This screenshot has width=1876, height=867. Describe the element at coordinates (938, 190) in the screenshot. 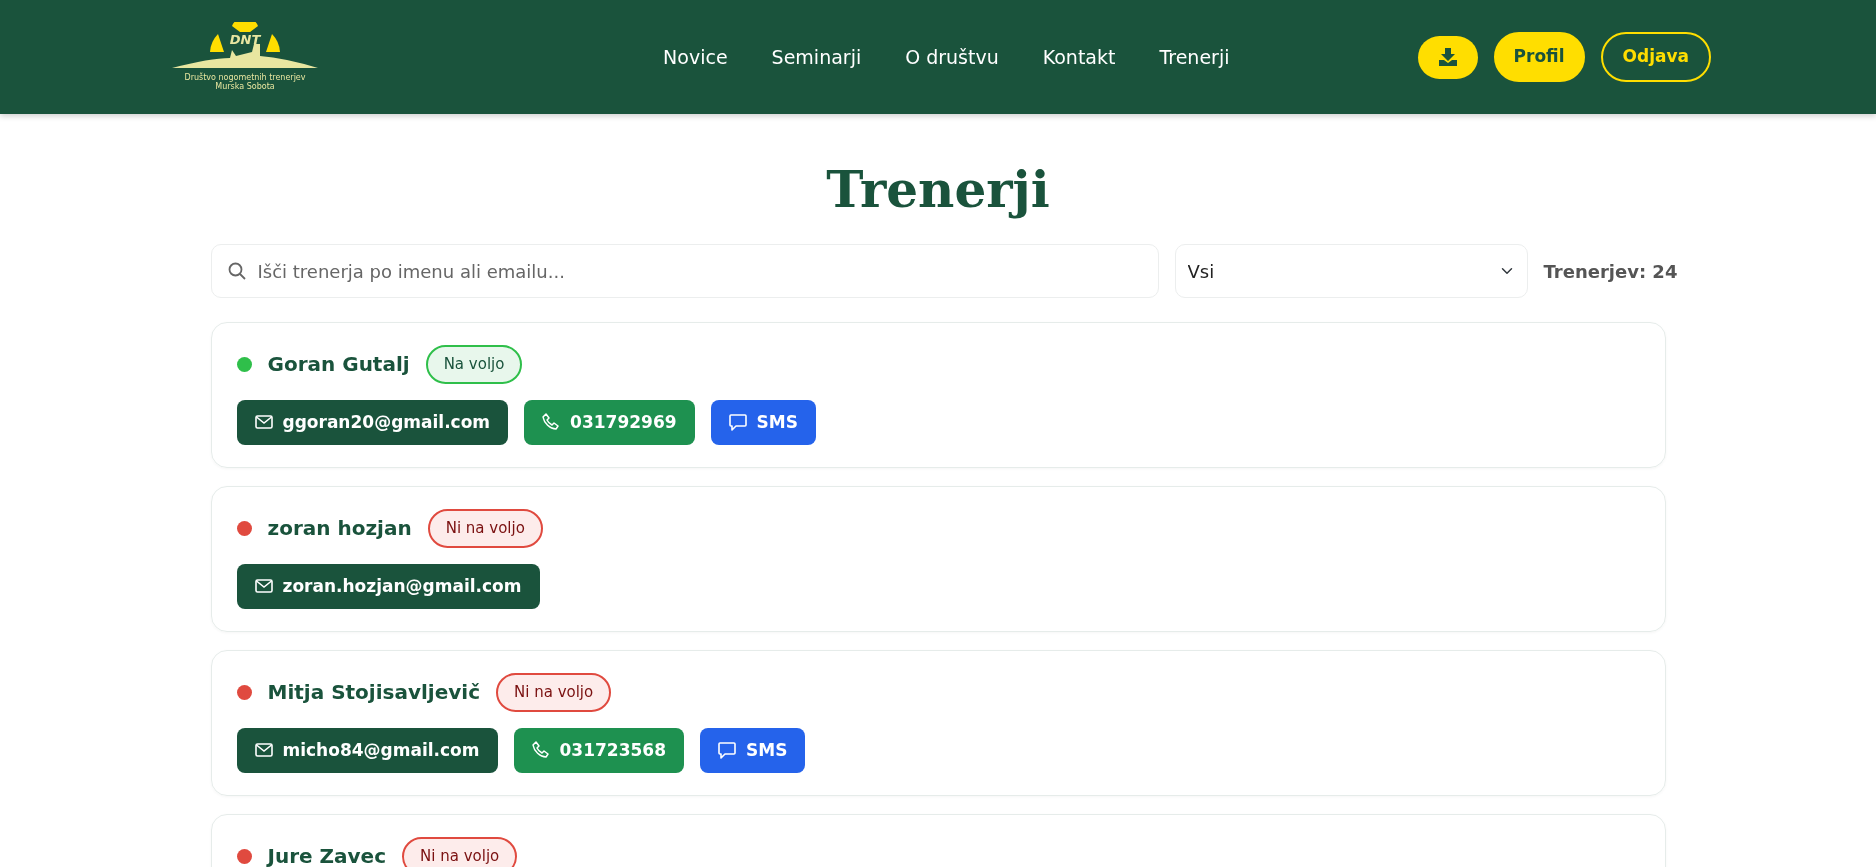

I see `page-title: Trenerji` at that location.